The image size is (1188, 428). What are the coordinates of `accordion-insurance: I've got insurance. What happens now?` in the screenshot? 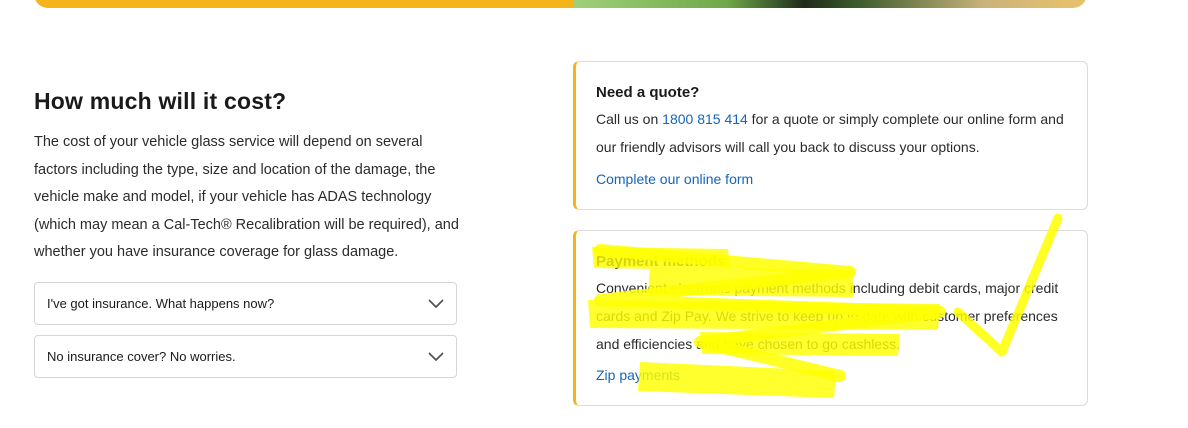 It's located at (245, 303).